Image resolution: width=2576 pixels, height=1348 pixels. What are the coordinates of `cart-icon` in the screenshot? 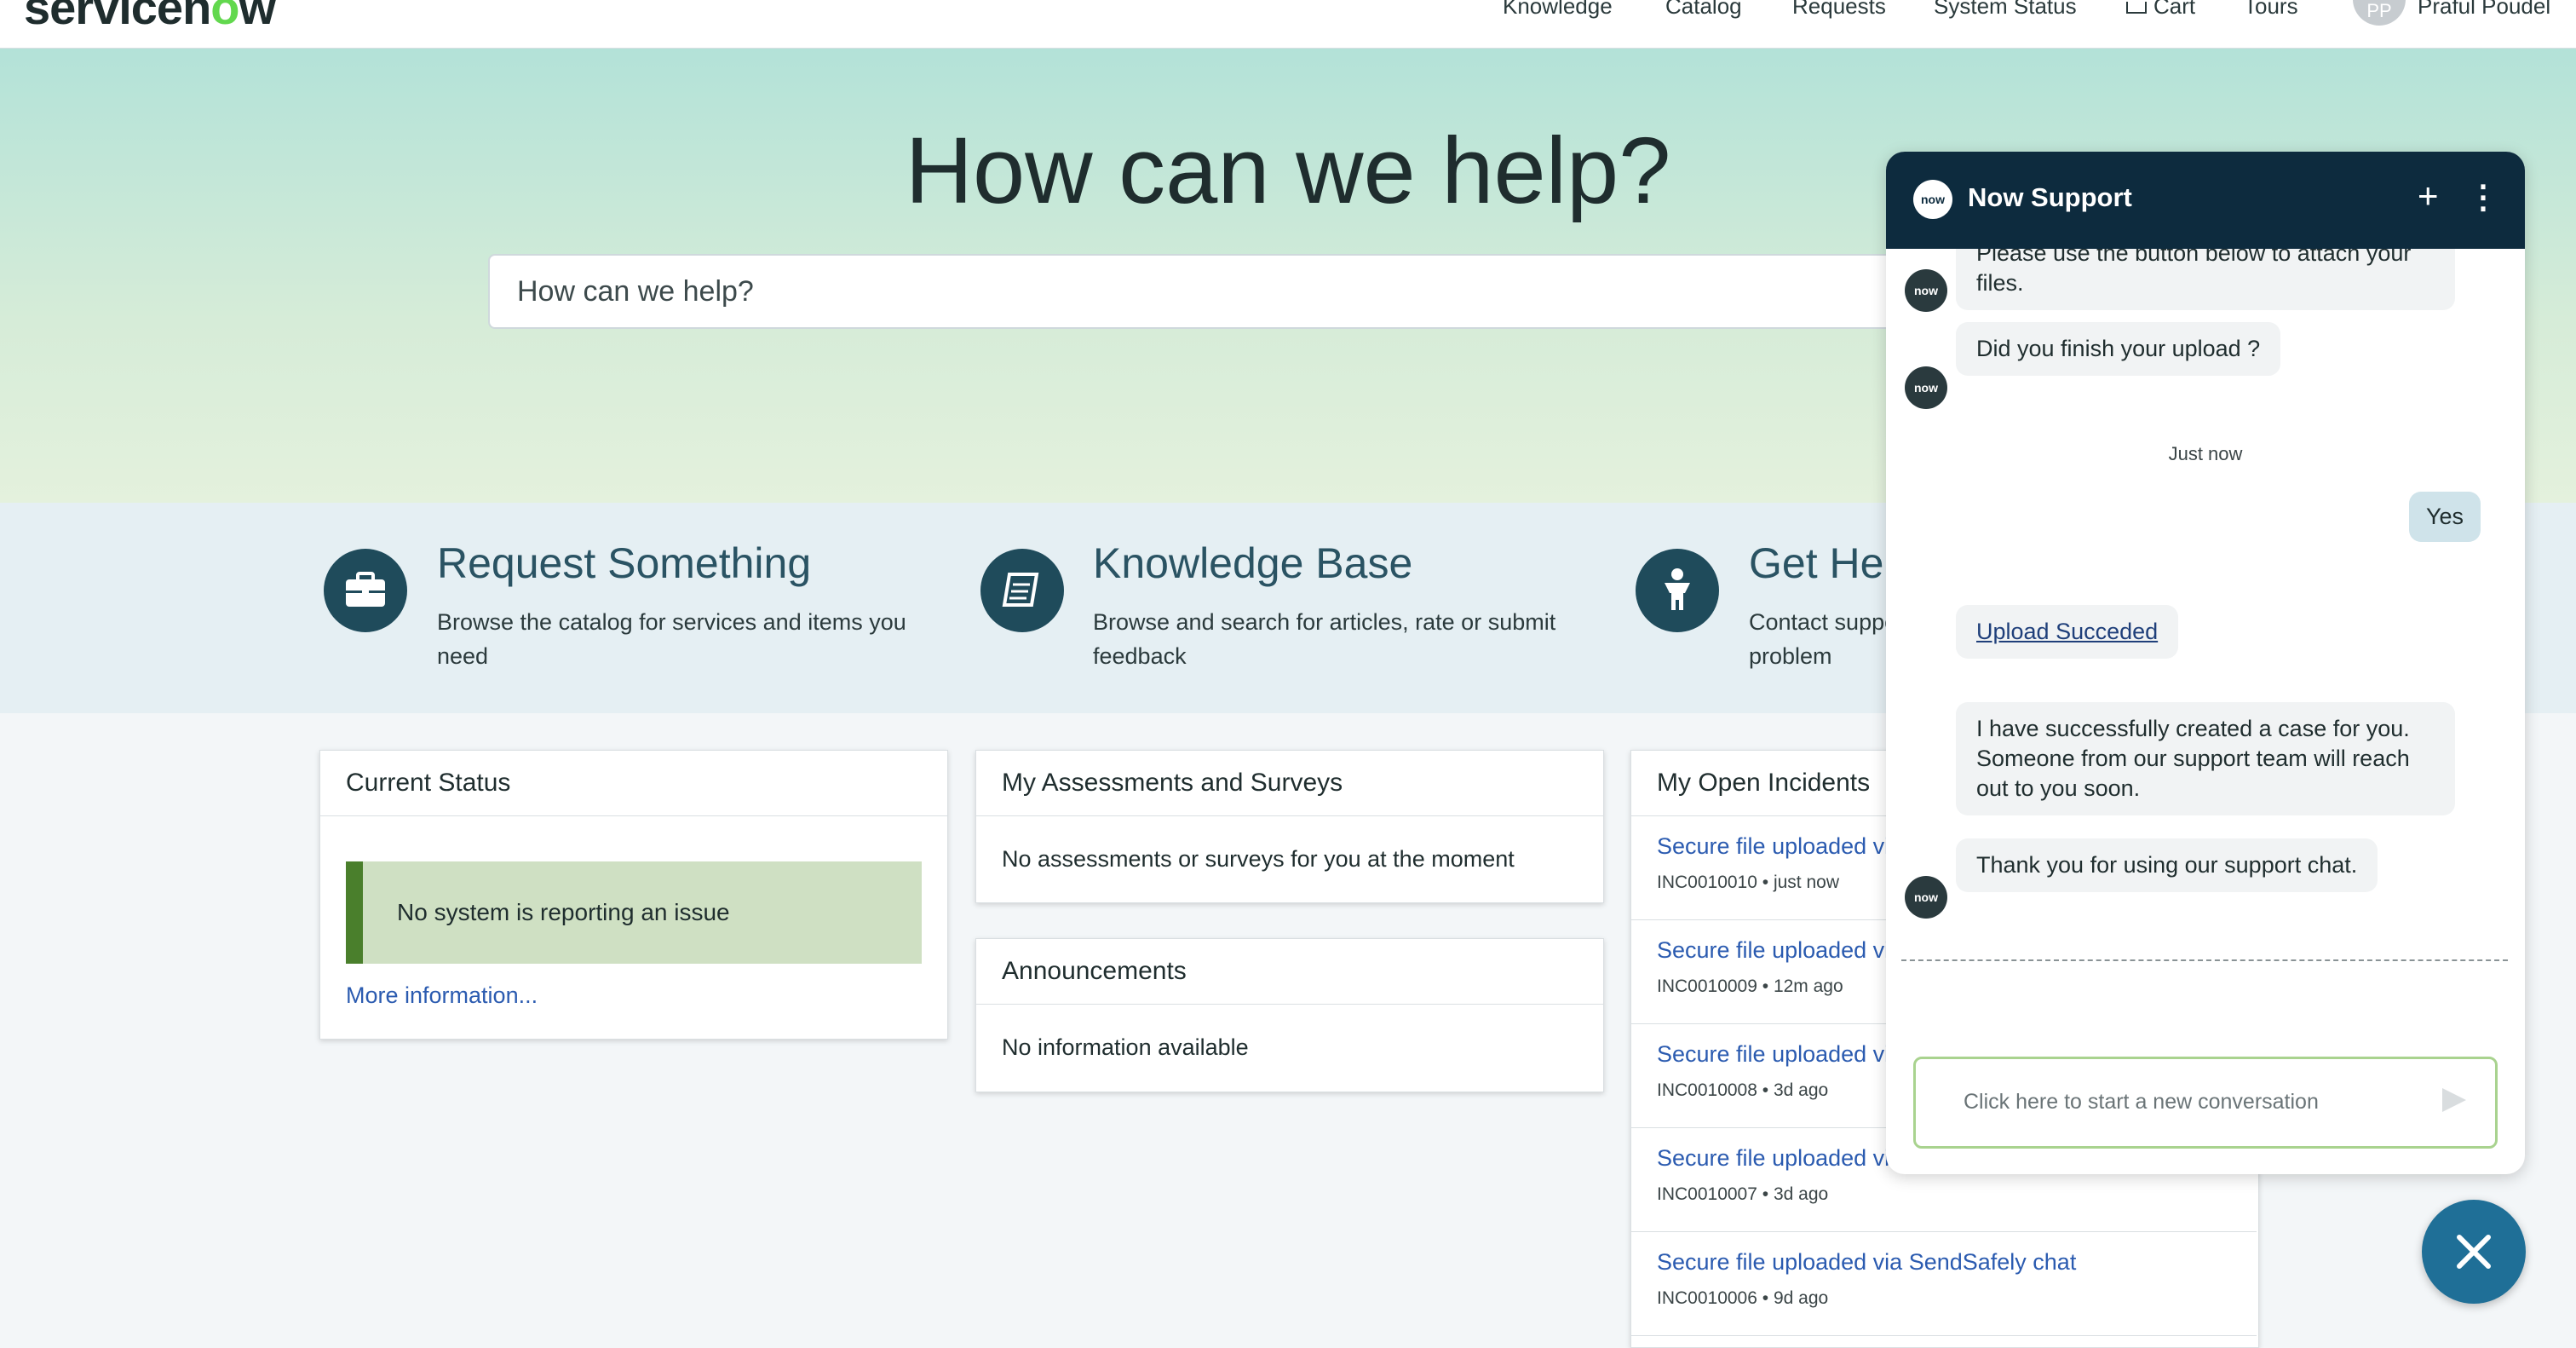 It's located at (2136, 8).